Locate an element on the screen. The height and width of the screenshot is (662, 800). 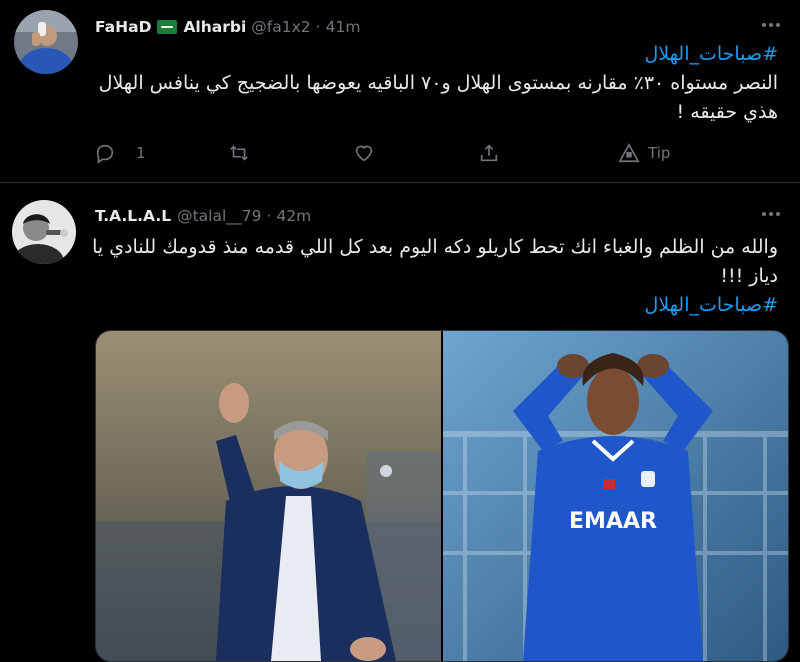
tweet-header: T.A.L.A.L @talal__79 · 42m is located at coordinates (203, 216).